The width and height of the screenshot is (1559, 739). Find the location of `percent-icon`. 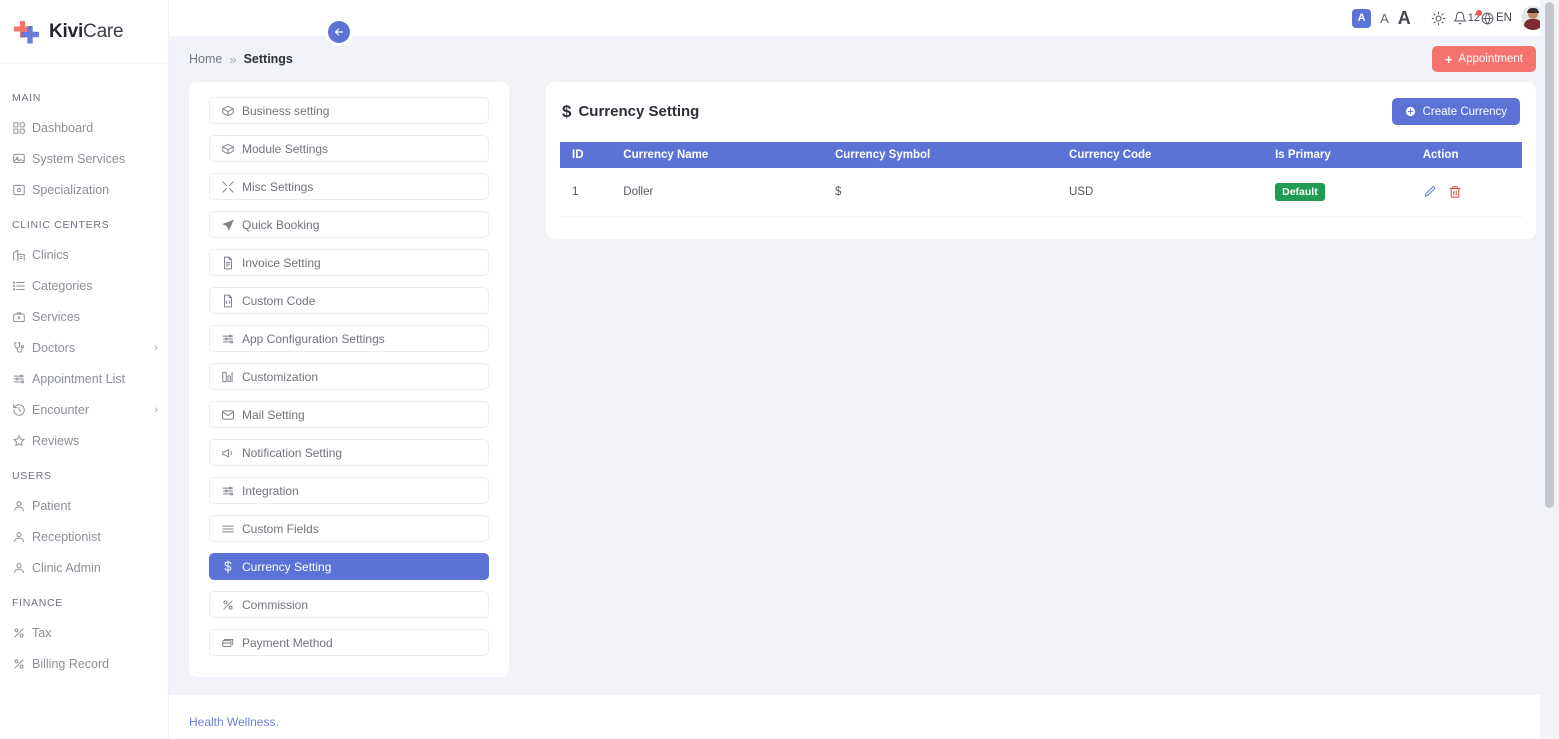

percent-icon is located at coordinates (19, 632).